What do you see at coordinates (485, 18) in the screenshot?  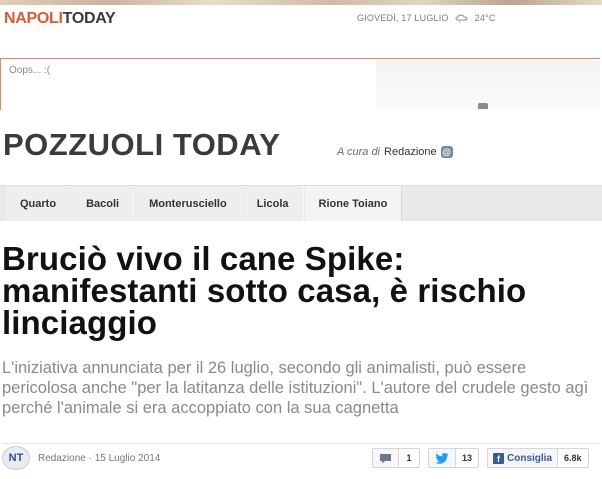 I see `temperature: 24°C` at bounding box center [485, 18].